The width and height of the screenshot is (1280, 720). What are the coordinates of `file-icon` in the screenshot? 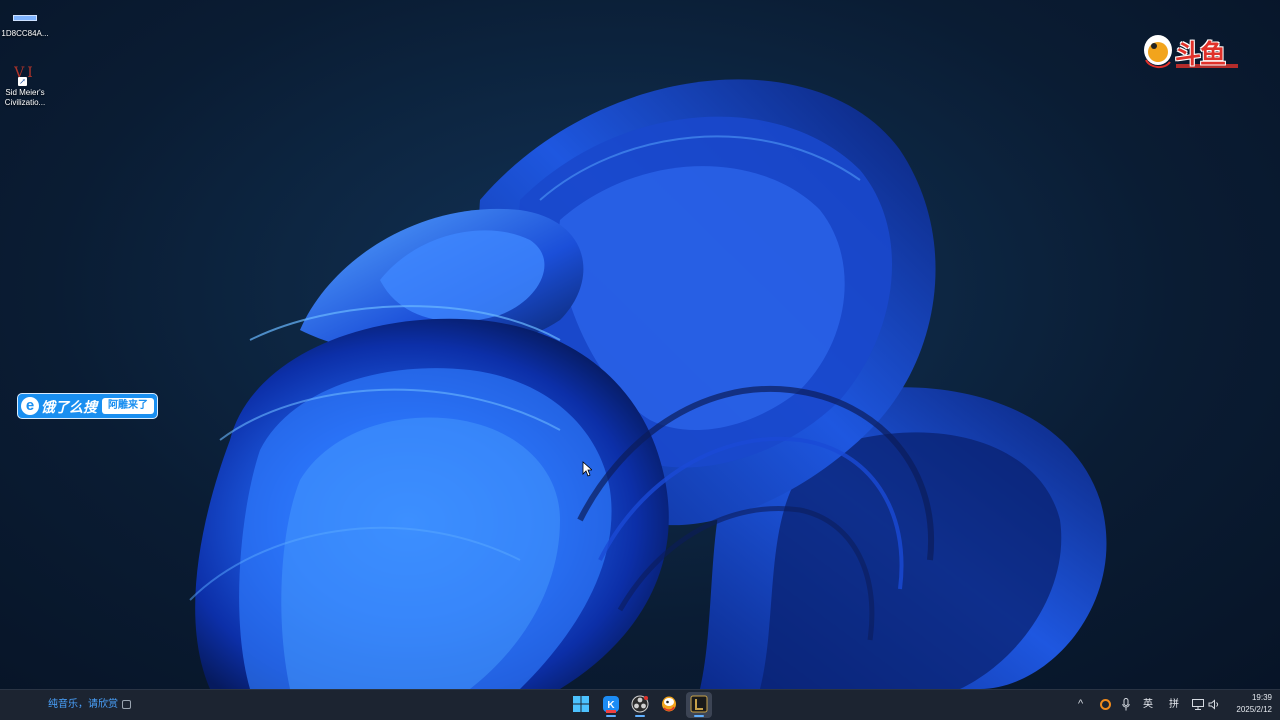 It's located at (25, 18).